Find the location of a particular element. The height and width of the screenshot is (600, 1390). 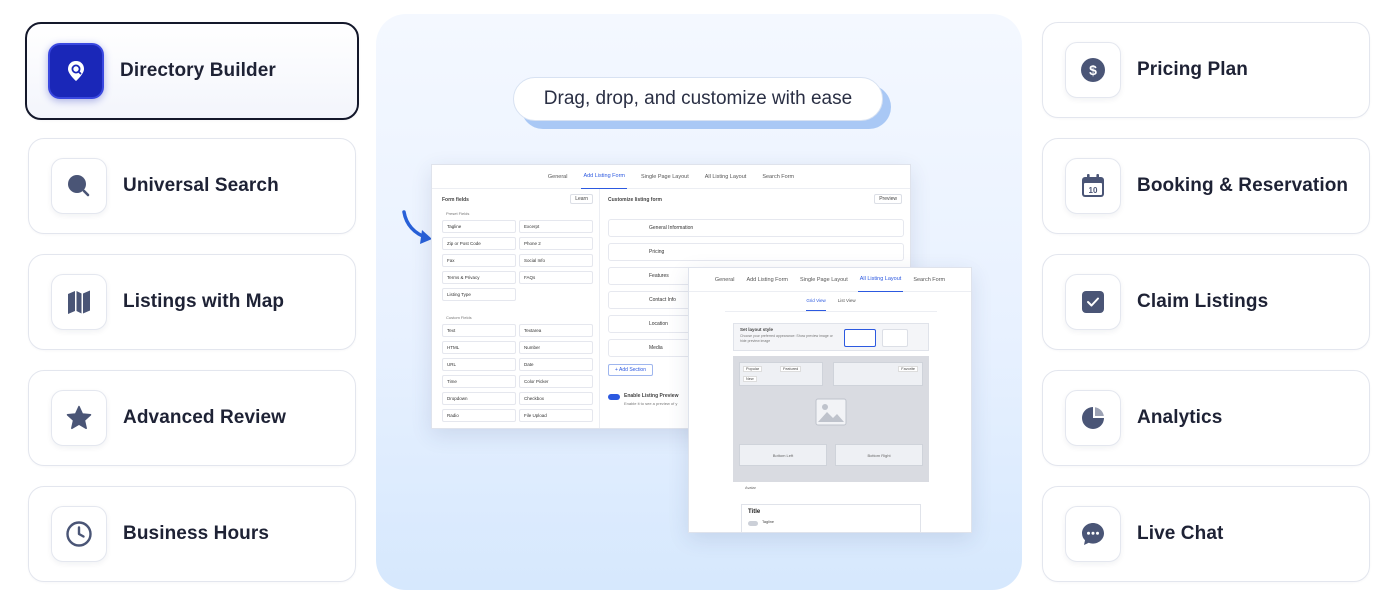

field-excerpt: Excerpt is located at coordinates (556, 226).